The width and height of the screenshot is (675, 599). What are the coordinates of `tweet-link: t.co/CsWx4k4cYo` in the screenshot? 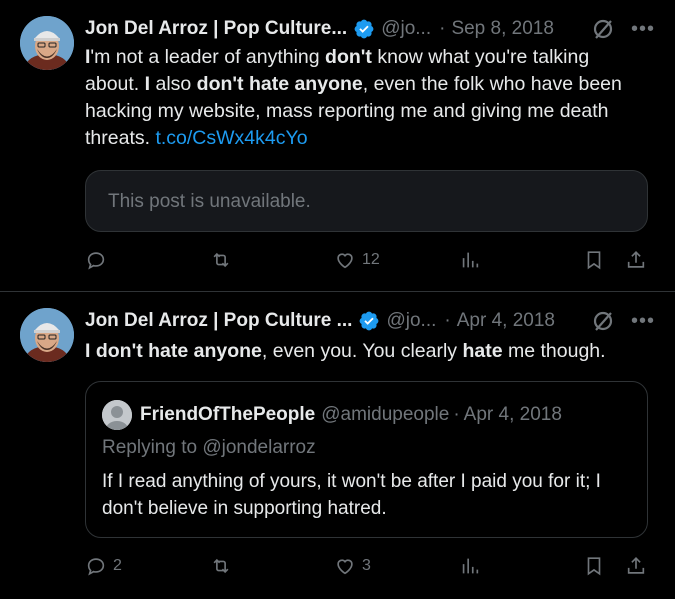 It's located at (231, 138).